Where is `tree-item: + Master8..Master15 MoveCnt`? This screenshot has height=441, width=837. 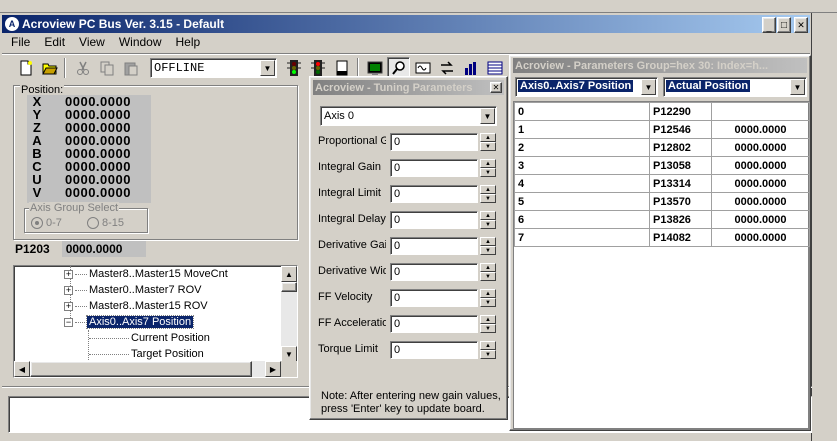
tree-item: + Master8..Master15 MoveCnt is located at coordinates (146, 274).